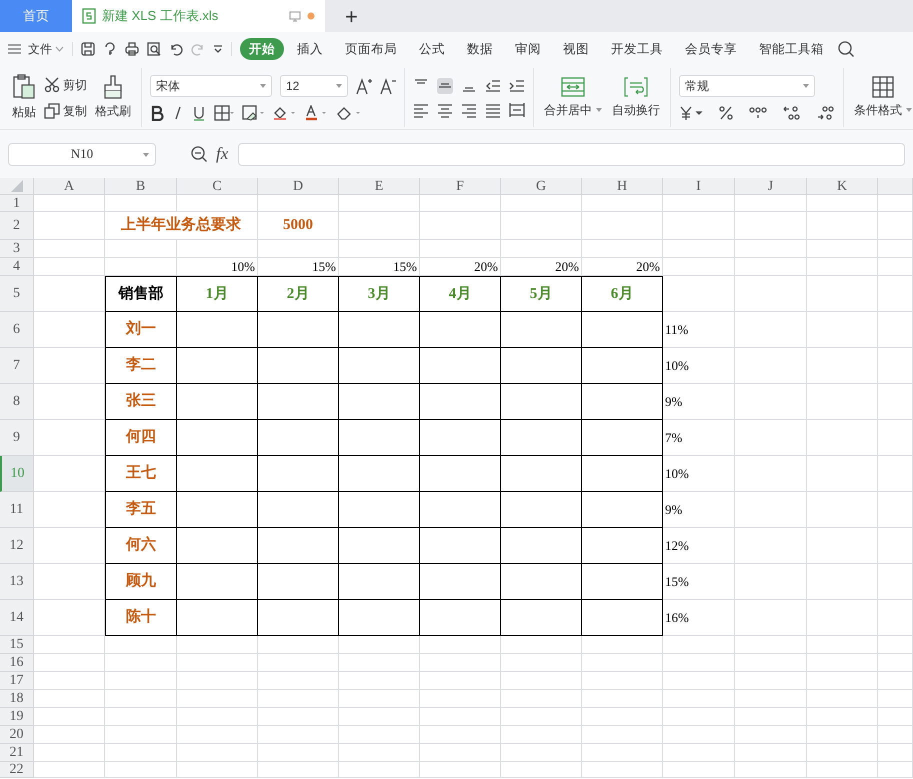  Describe the element at coordinates (699, 438) in the screenshot. I see `sheet-cell: 7%` at that location.